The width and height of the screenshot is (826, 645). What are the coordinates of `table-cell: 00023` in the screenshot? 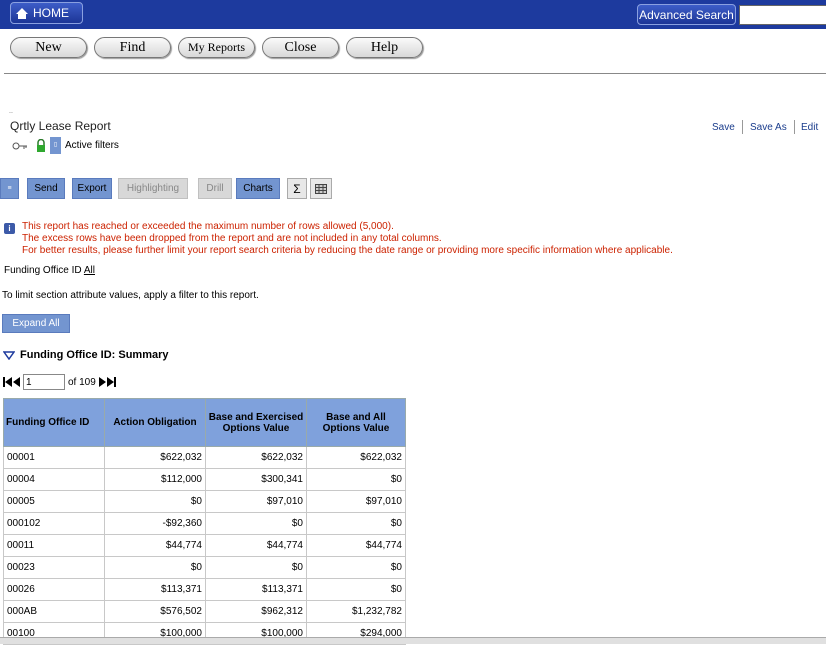 It's located at (54, 567).